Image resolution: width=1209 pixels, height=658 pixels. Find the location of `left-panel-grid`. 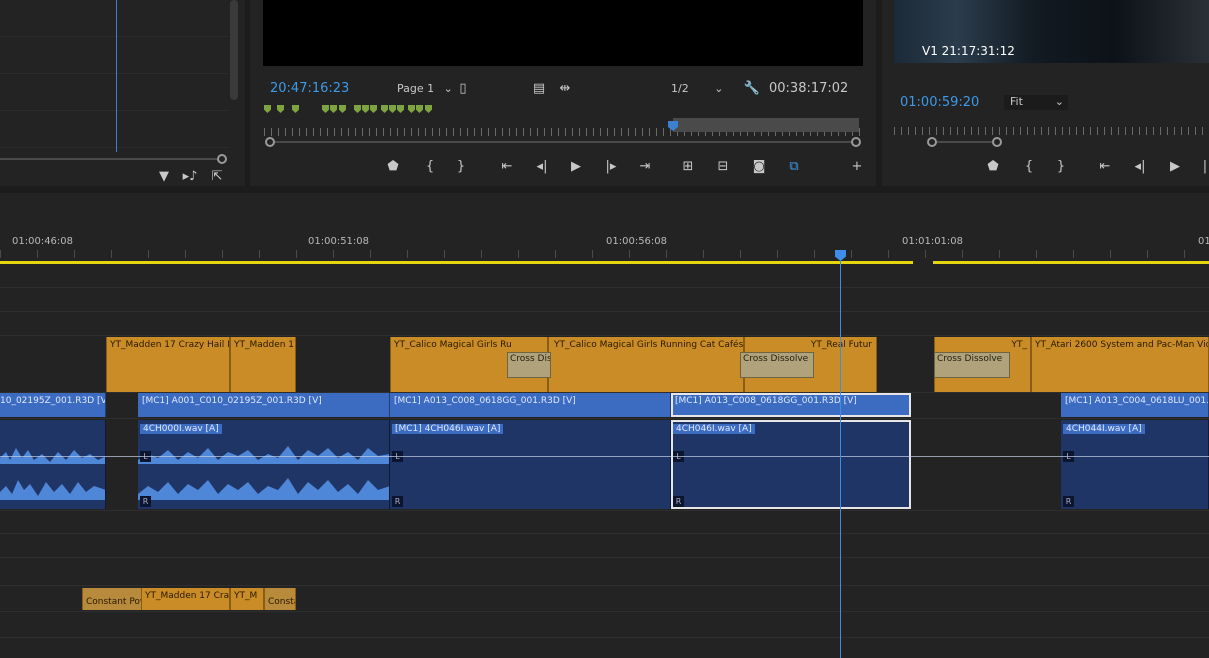

left-panel-grid is located at coordinates (114, 75).